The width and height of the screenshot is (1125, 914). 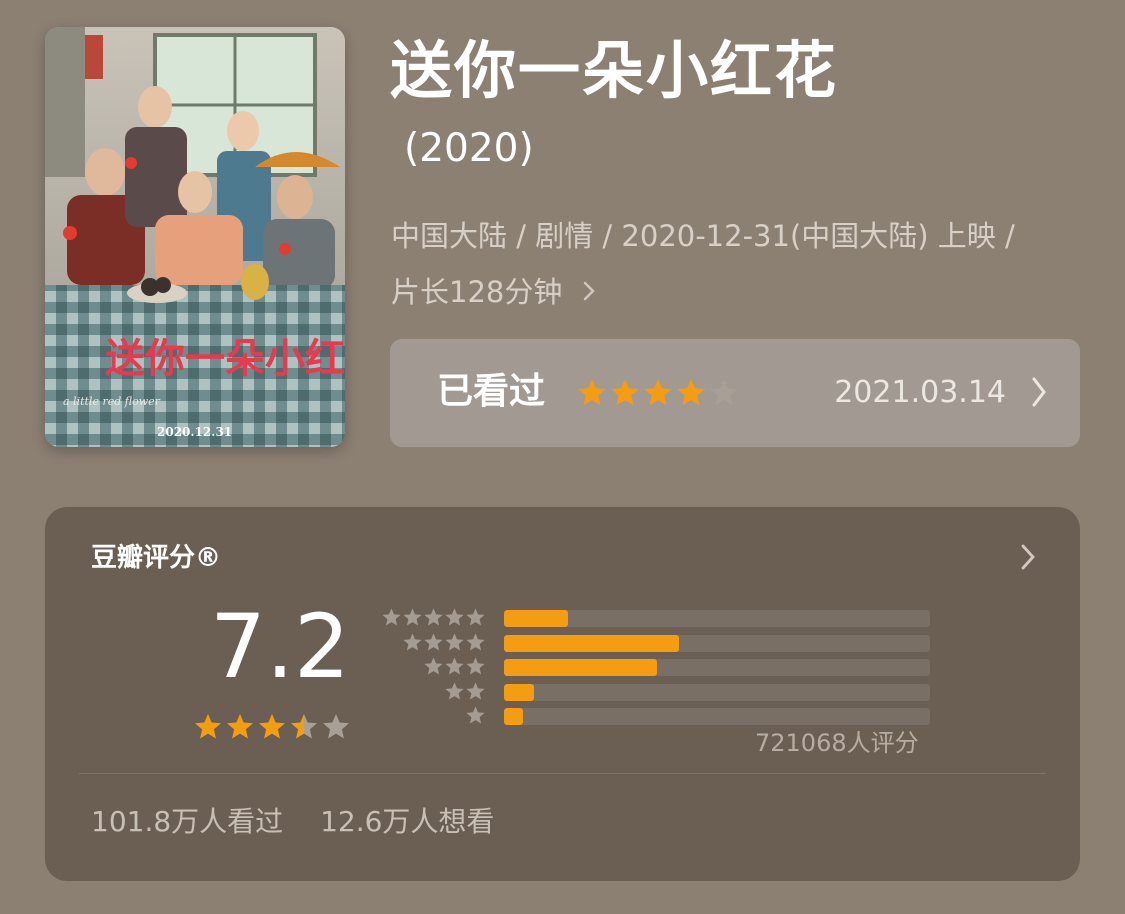 I want to click on rating-title: 豆瓣评分®, so click(x=156, y=558).